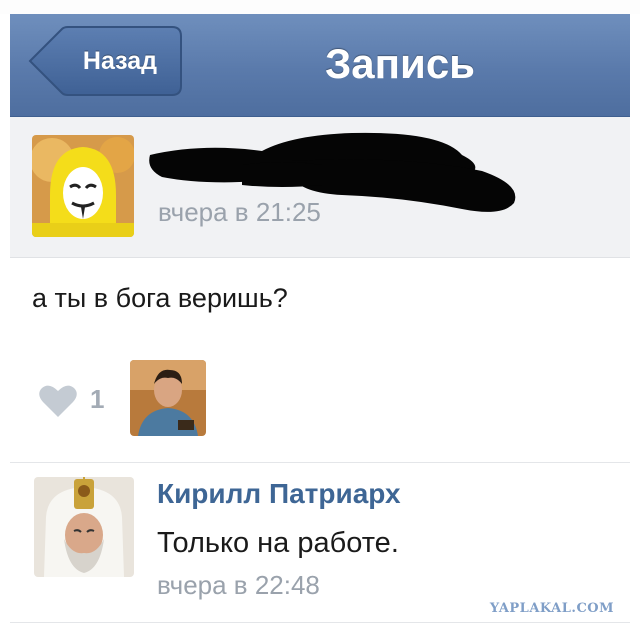  What do you see at coordinates (239, 212) in the screenshot?
I see `post-timestamp: вчера в 21:25` at bounding box center [239, 212].